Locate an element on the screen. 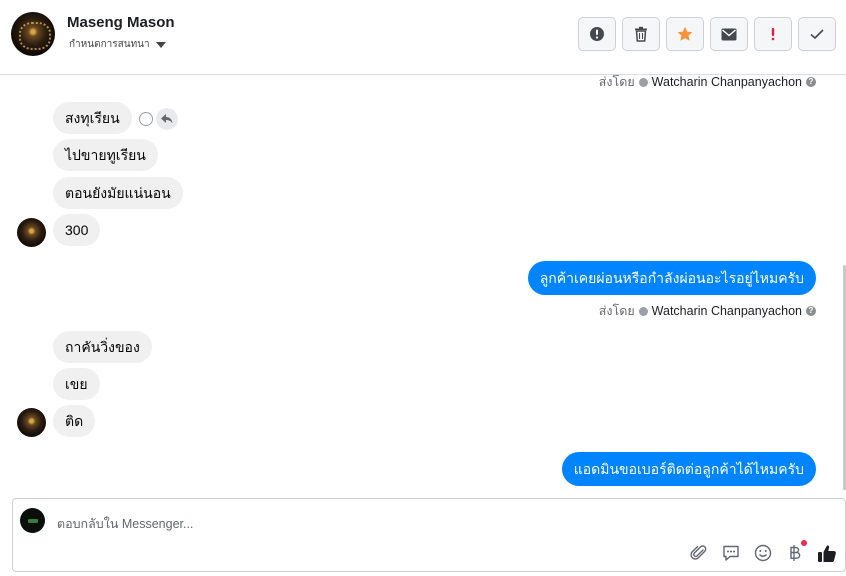 The width and height of the screenshot is (846, 576). composer-tools is located at coordinates (763, 551).